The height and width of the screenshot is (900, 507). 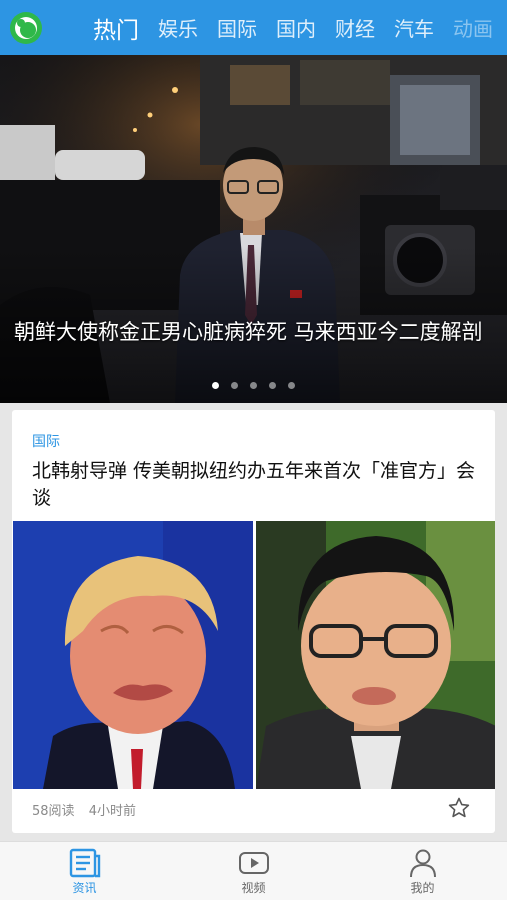 I want to click on category-tabs: 热门 娱乐 国际 国内 财经 汽车 动画, so click(x=282, y=28).